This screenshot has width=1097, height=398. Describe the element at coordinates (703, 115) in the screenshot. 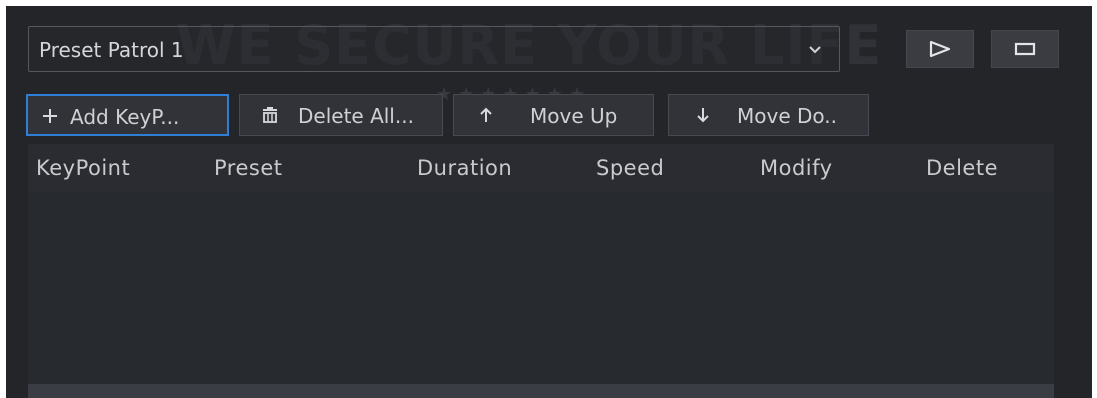

I see `arrow-down-icon` at that location.